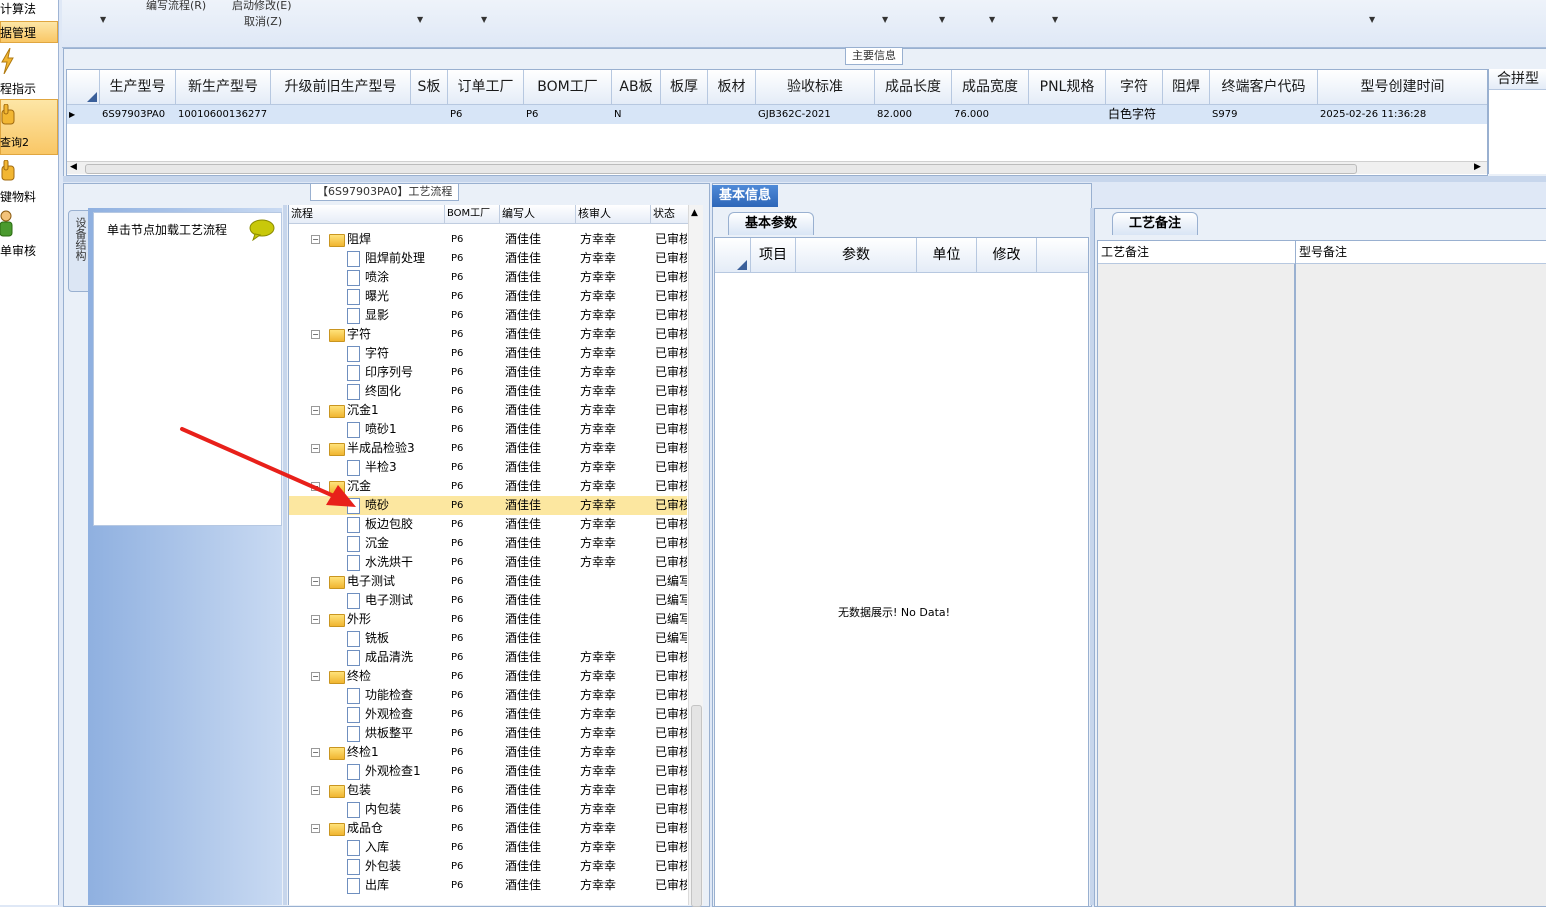 The height and width of the screenshot is (907, 1546). Describe the element at coordinates (365, 828) in the screenshot. I see `tree-node-label: 成品仓` at that location.